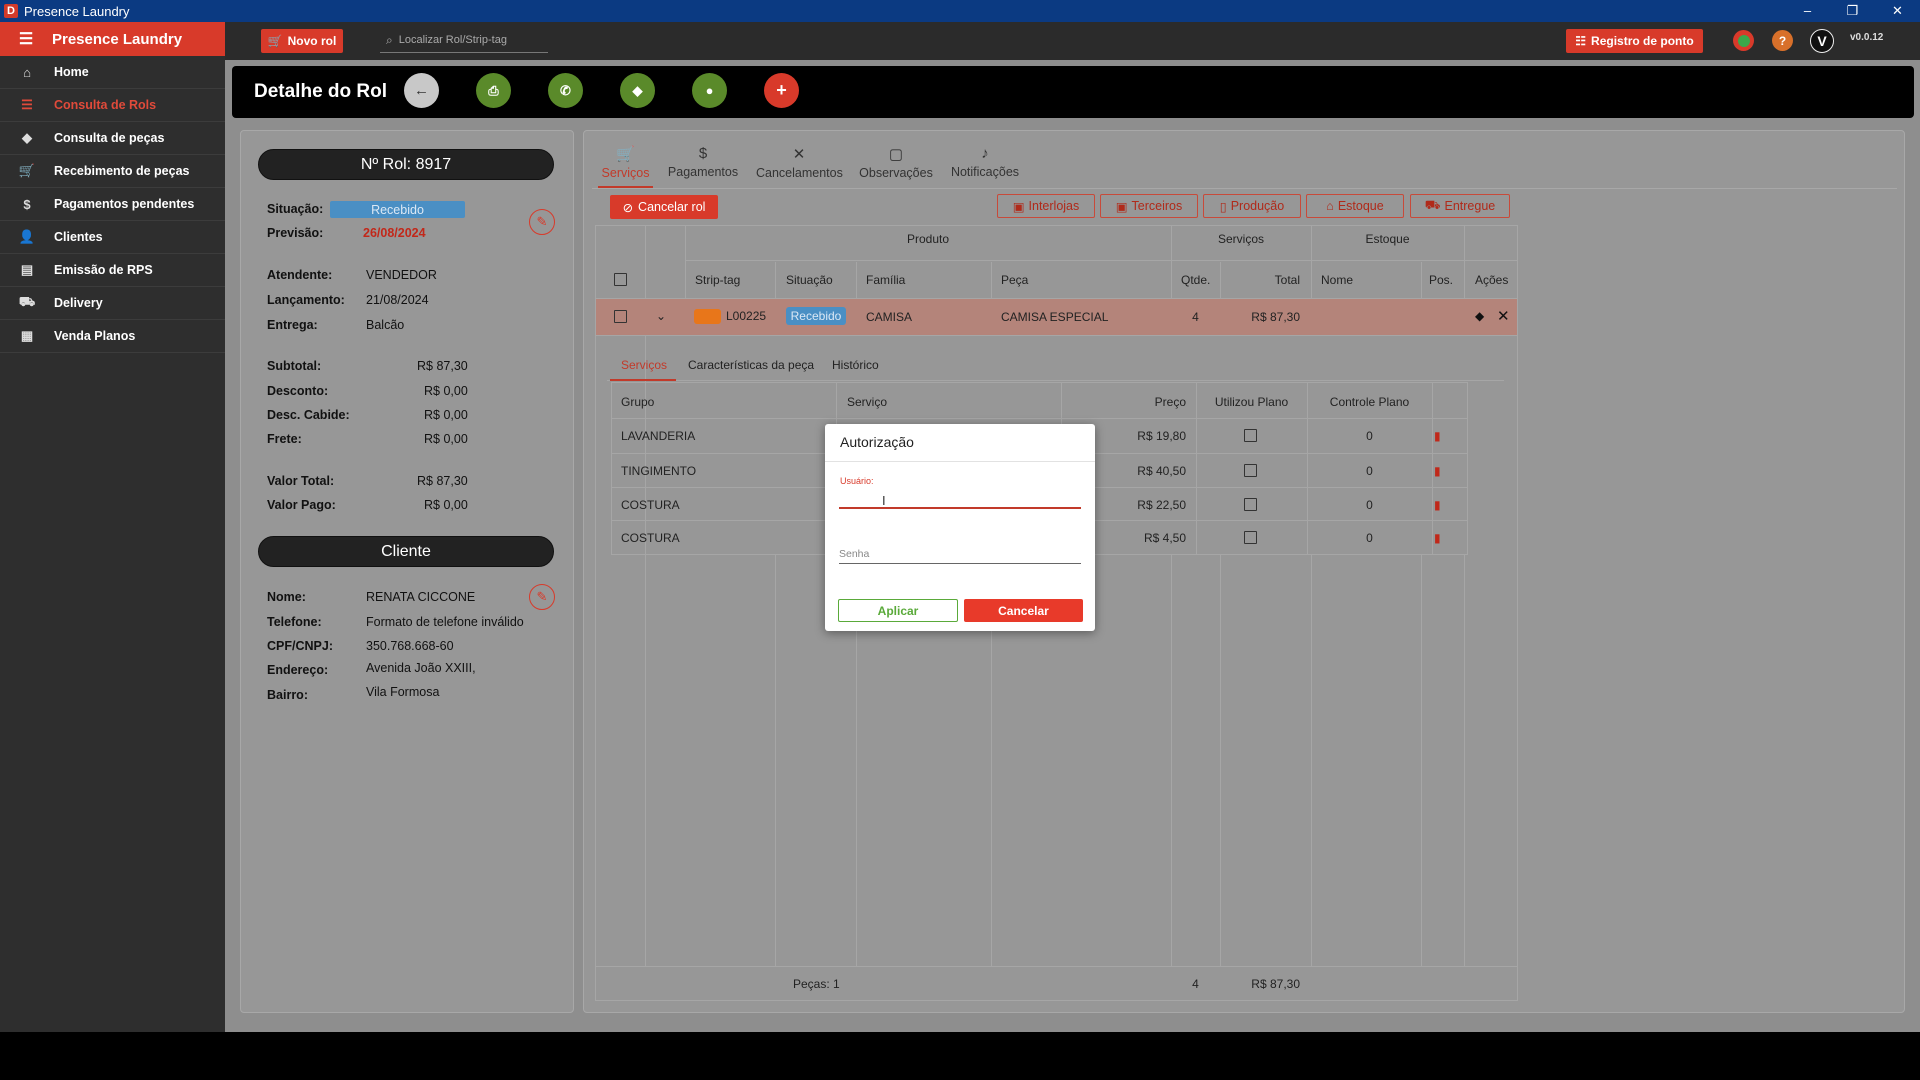 The height and width of the screenshot is (1080, 1920). Describe the element at coordinates (27, 72) in the screenshot. I see `home-icon: ⌂` at that location.